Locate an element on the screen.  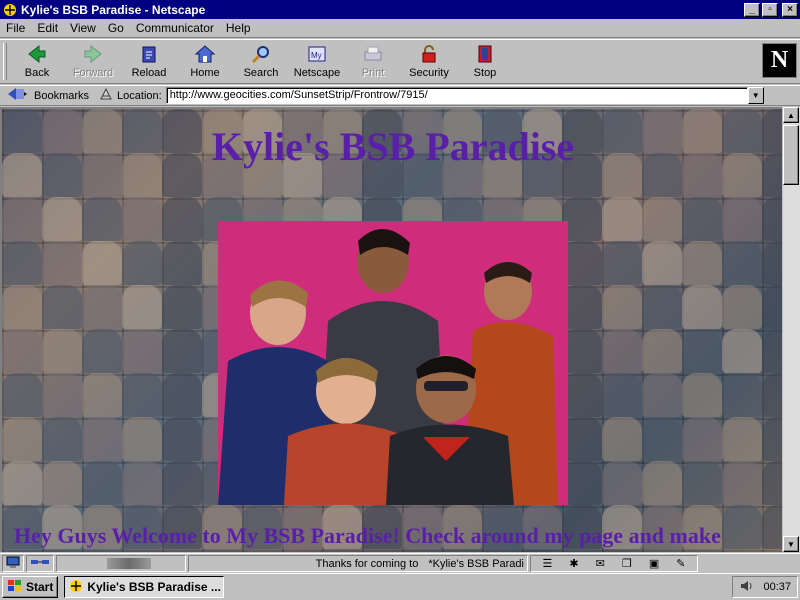
reload-button: Reload is located at coordinates (149, 61).